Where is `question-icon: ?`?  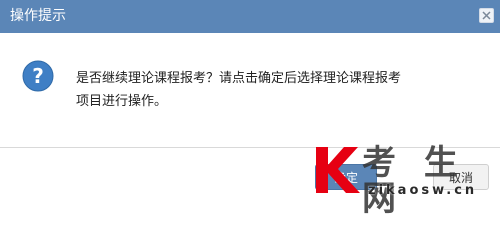 question-icon: ? is located at coordinates (38, 76).